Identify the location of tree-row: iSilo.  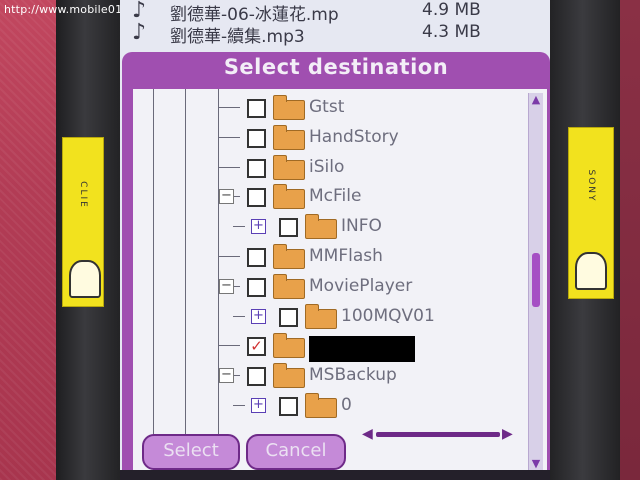
(329, 169).